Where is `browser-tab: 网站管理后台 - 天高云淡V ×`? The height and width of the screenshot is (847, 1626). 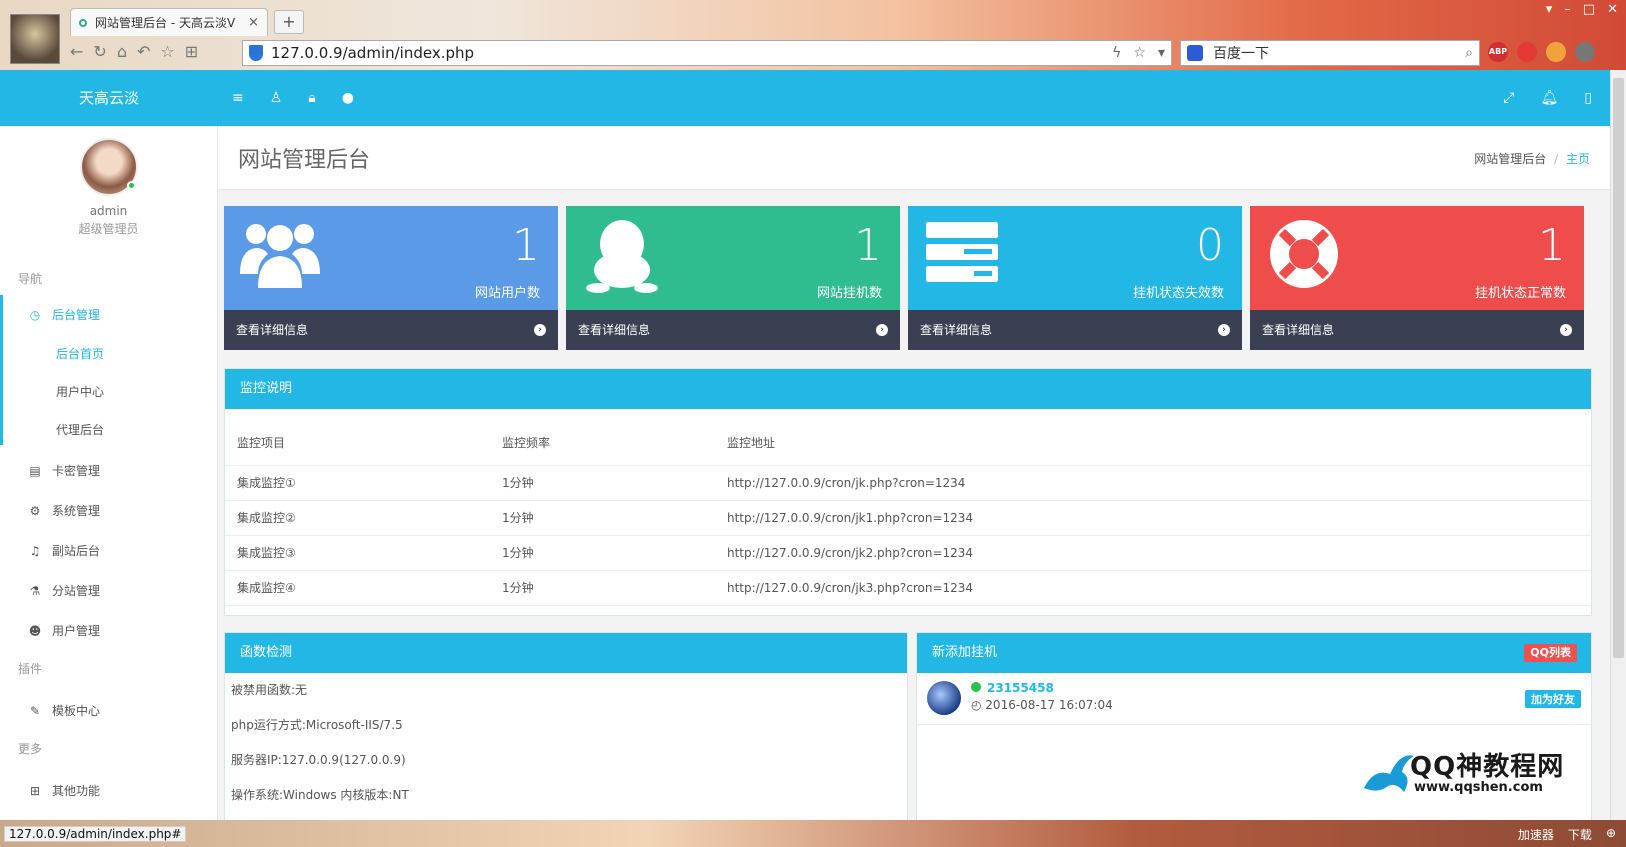
browser-tab: 网站管理后台 - 天高云淡V × is located at coordinates (169, 22).